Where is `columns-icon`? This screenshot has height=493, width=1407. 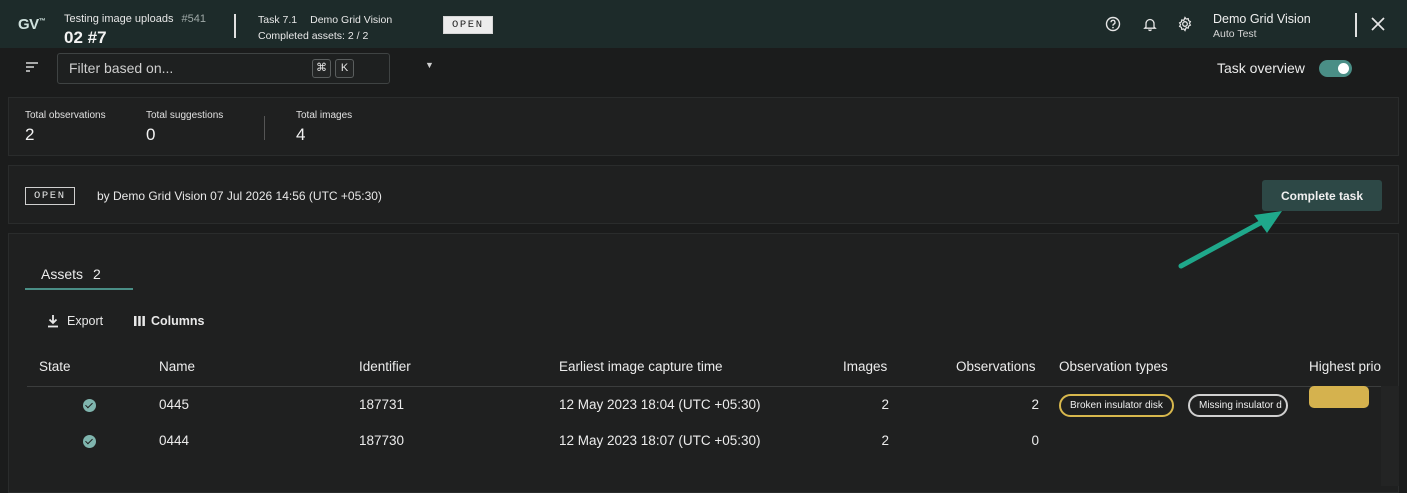
columns-icon is located at coordinates (139, 321).